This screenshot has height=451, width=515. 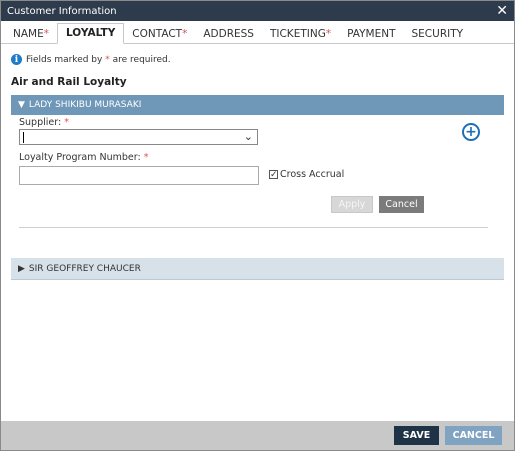 What do you see at coordinates (273, 175) in the screenshot?
I see `cross-accrual-checkbox: ✓` at bounding box center [273, 175].